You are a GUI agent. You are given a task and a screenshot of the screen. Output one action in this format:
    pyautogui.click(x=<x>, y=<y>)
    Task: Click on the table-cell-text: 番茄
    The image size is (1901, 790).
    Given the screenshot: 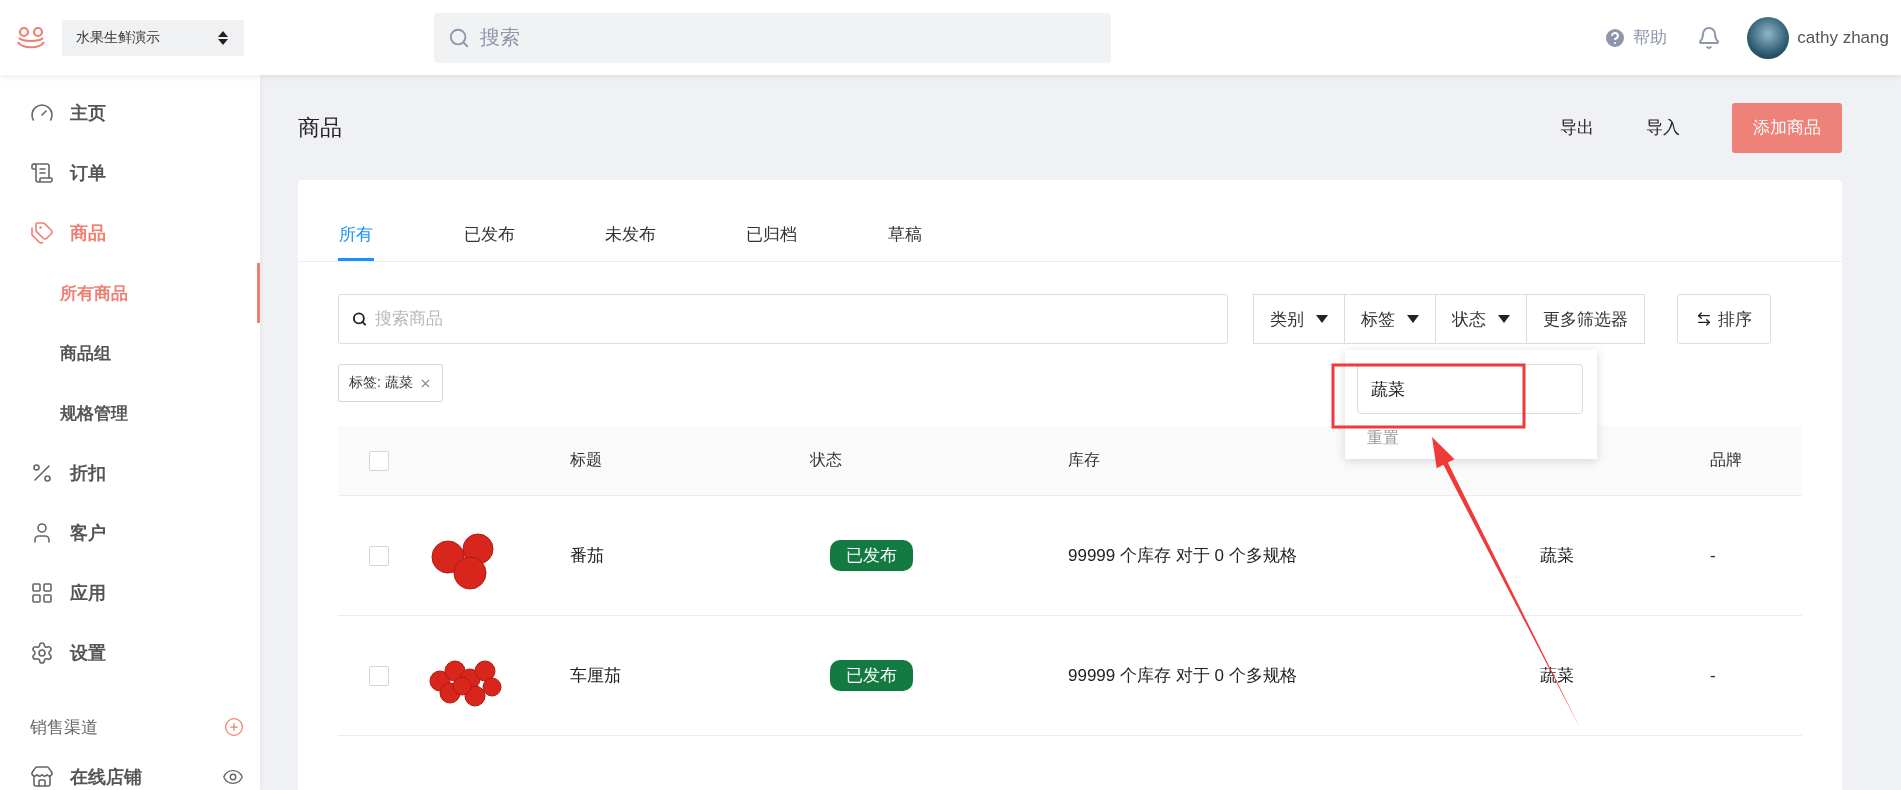 What is the action you would take?
    pyautogui.click(x=587, y=556)
    